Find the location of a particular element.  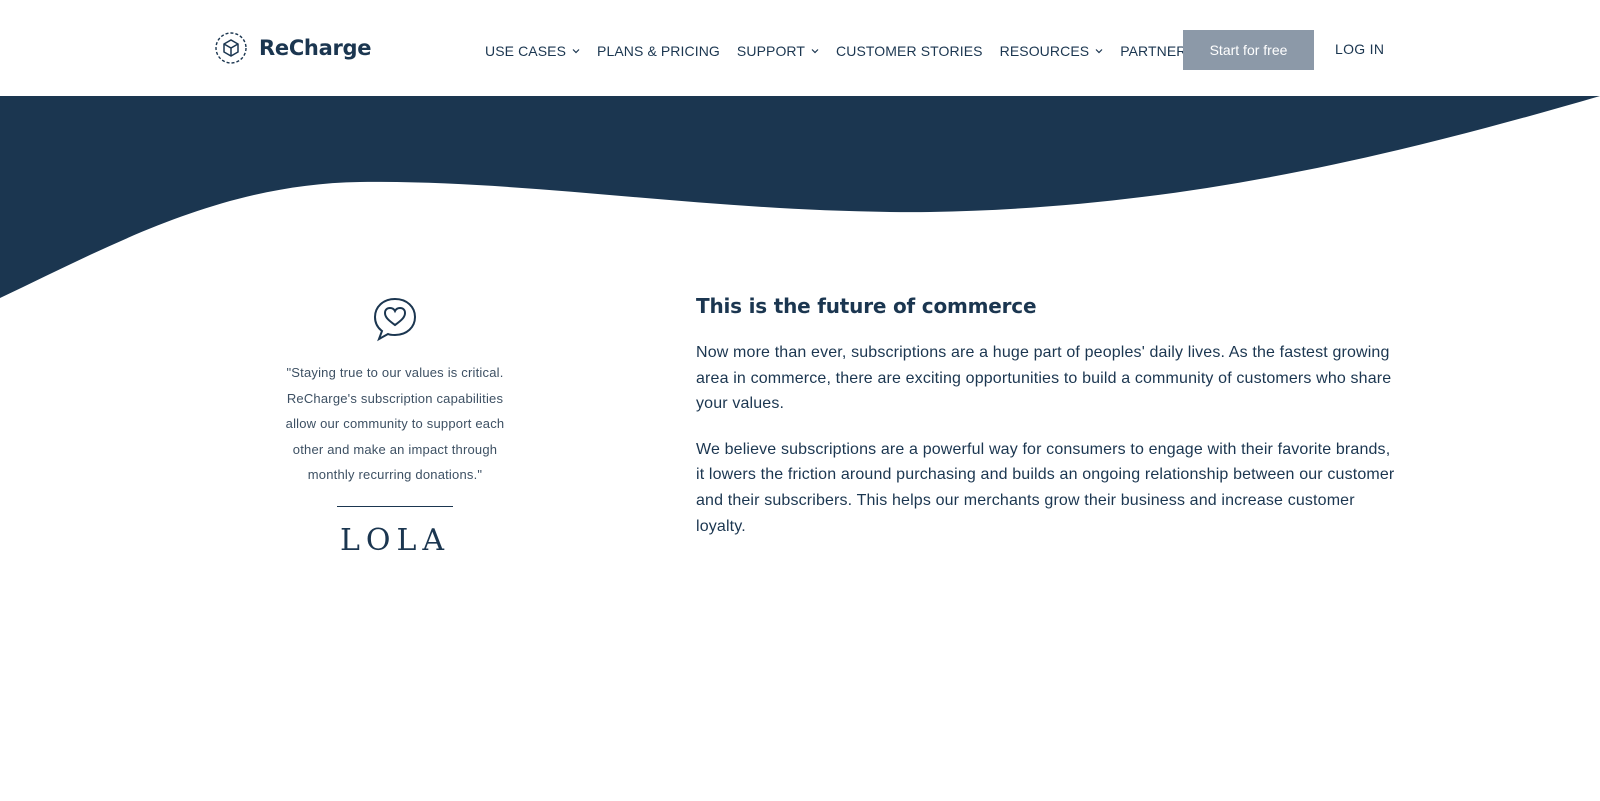

nav-label: PLANS & PRICING is located at coordinates (658, 51).